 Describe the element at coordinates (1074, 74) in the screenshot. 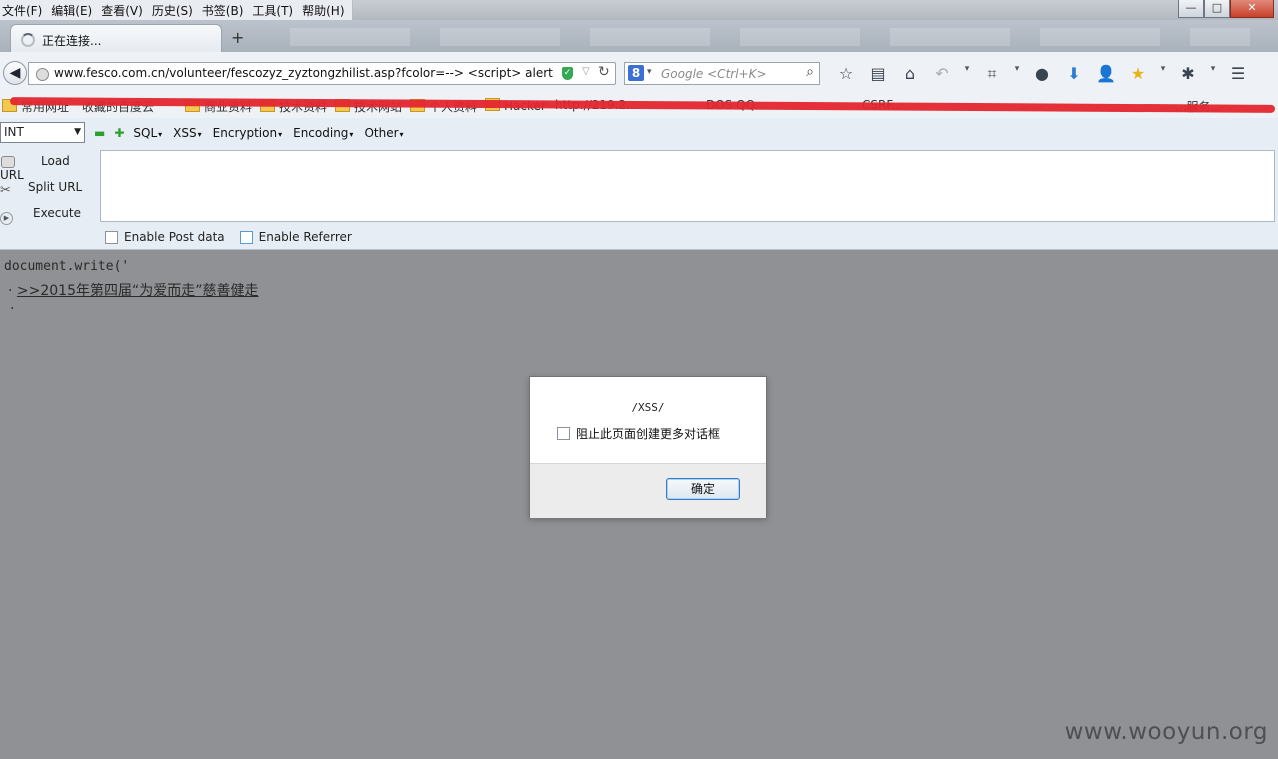

I see `download-icon: ⬇` at that location.